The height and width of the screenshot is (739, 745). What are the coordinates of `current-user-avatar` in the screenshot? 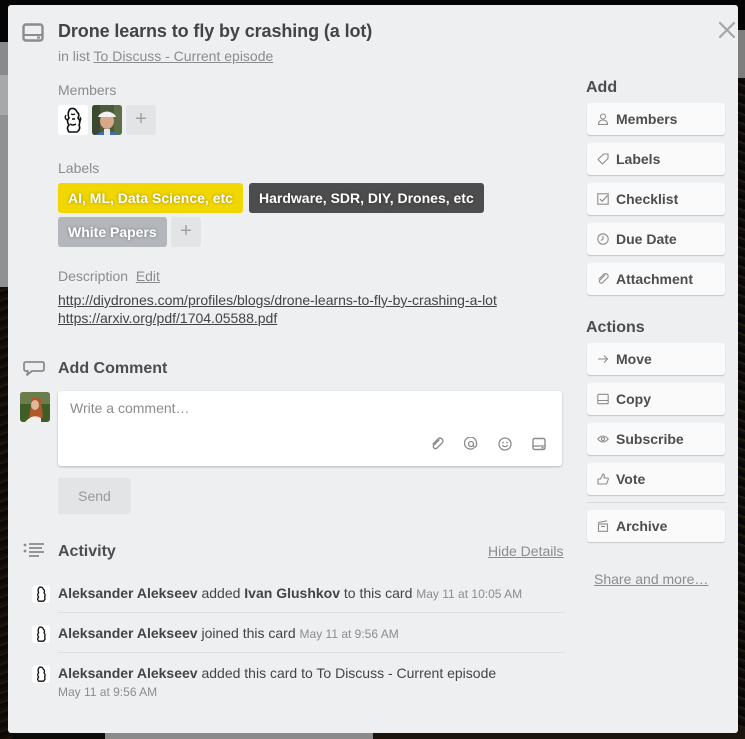 It's located at (35, 407).